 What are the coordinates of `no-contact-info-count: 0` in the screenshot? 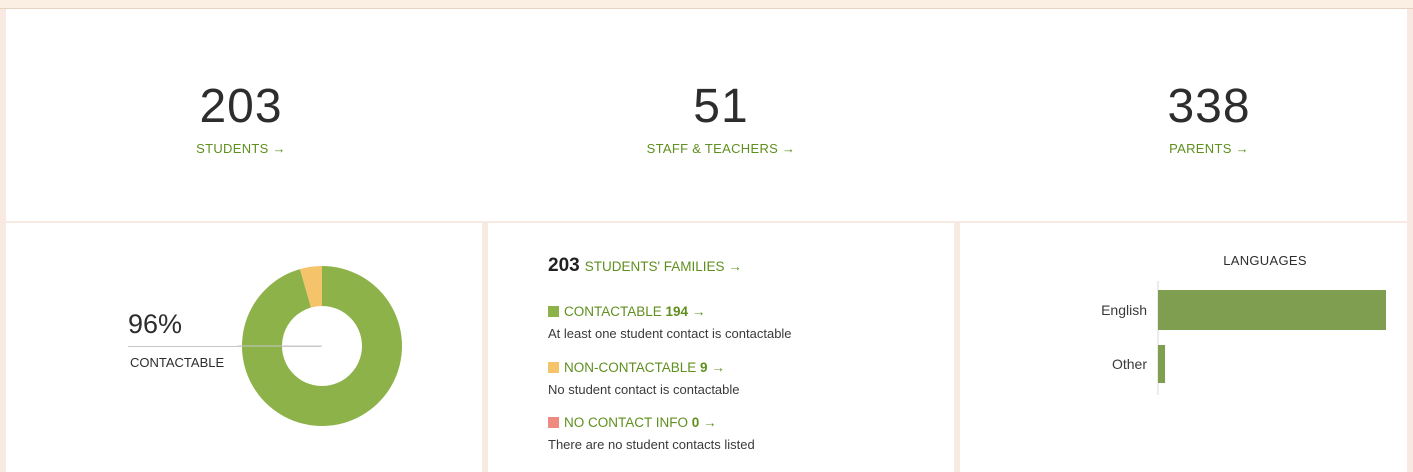 It's located at (695, 422).